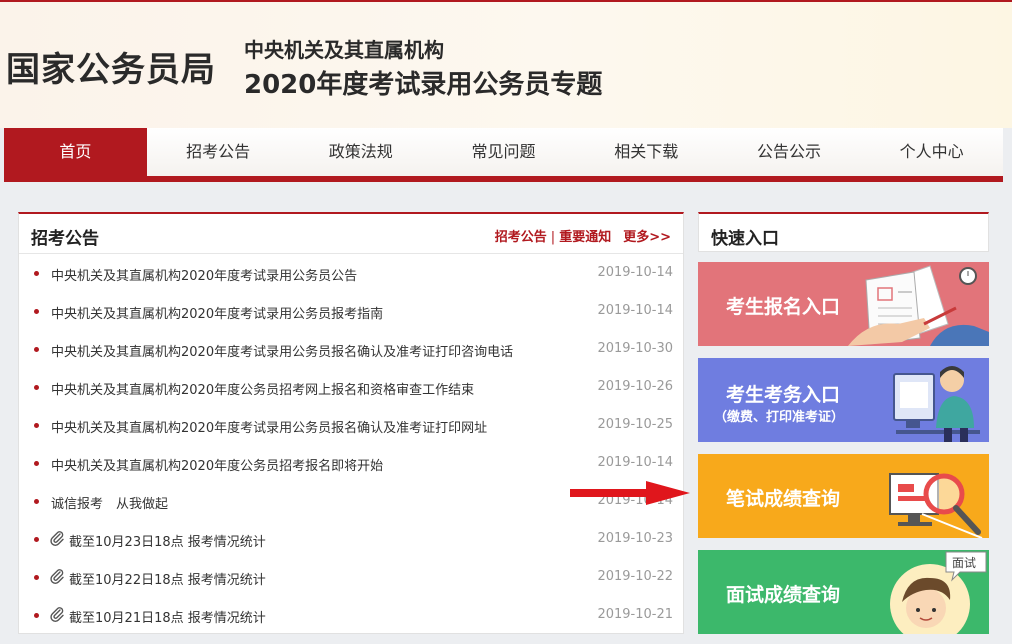  What do you see at coordinates (635, 538) in the screenshot?
I see `announcement-date: 2019-10-23` at bounding box center [635, 538].